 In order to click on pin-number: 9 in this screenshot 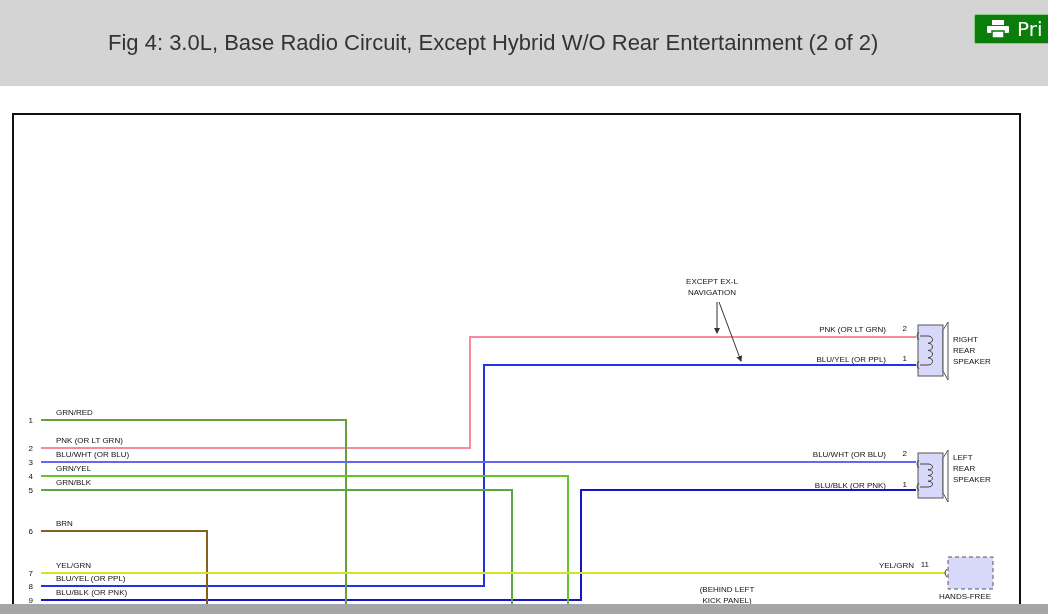, I will do `click(30, 600)`.